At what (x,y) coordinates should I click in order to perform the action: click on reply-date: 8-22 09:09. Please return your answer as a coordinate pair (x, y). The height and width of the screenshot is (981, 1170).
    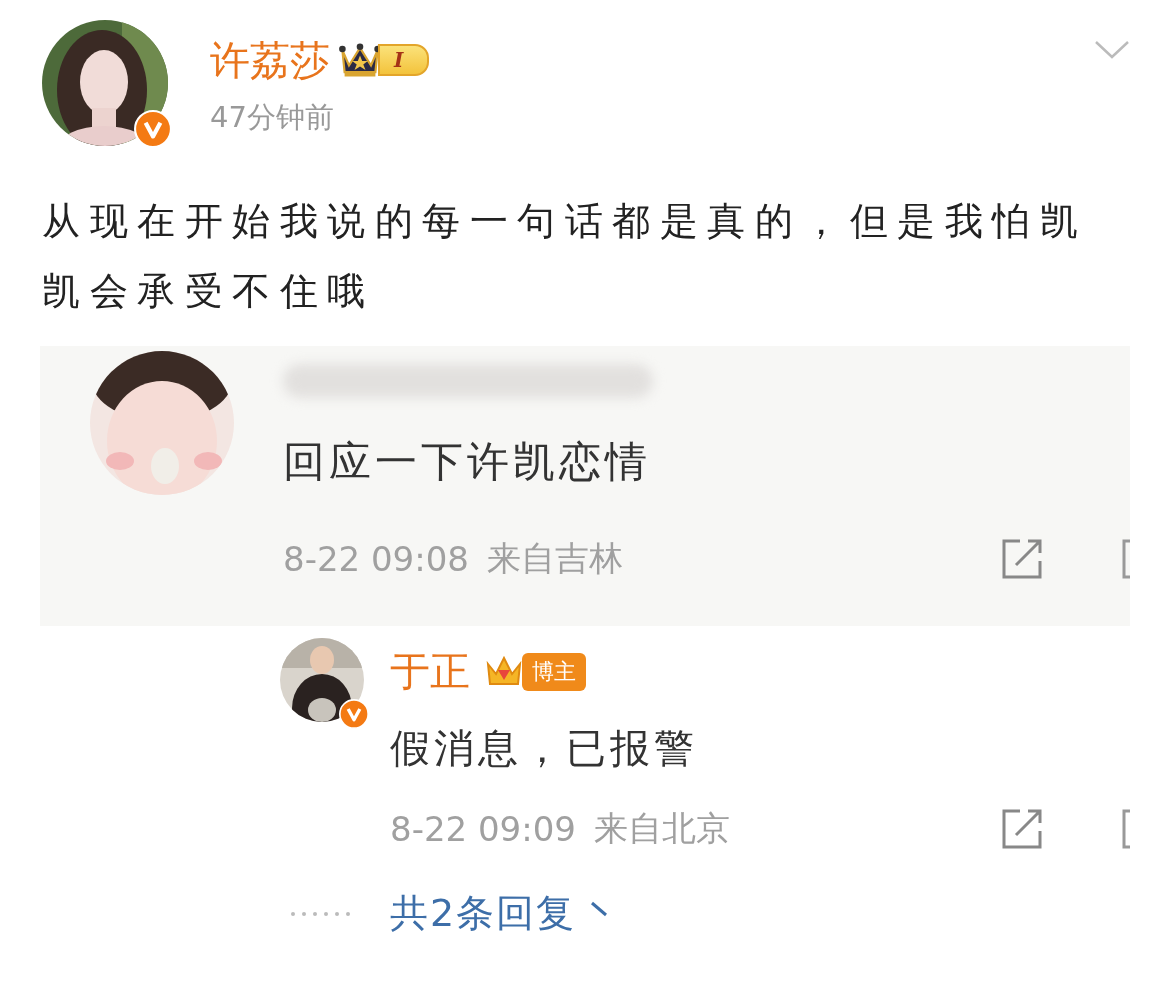
    Looking at the image, I should click on (483, 829).